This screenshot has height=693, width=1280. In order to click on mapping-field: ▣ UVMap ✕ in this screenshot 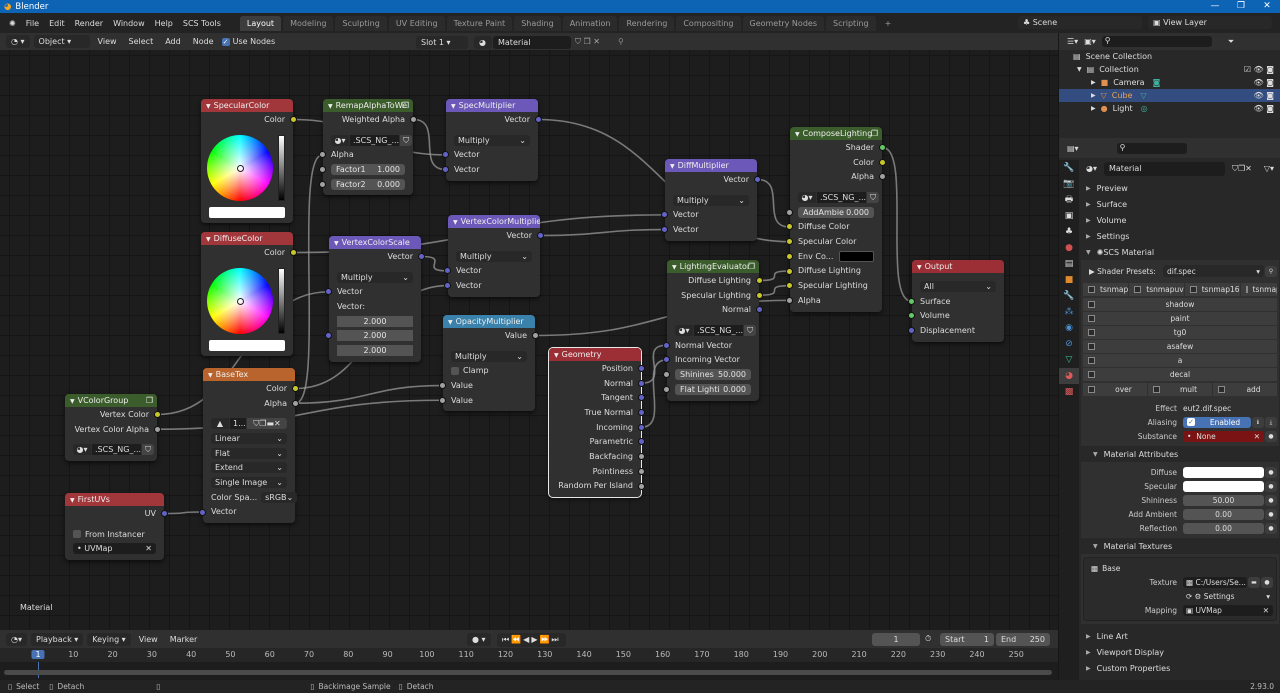, I will do `click(1228, 610)`.